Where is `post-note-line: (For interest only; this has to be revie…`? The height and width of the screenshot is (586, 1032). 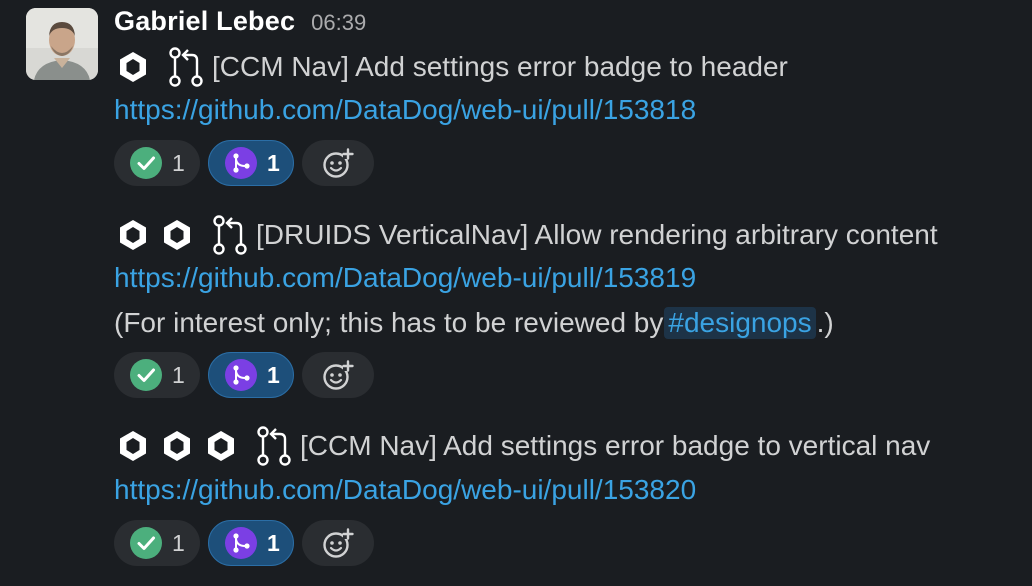 post-note-line: (For interest only; this has to be revie… is located at coordinates (474, 323).